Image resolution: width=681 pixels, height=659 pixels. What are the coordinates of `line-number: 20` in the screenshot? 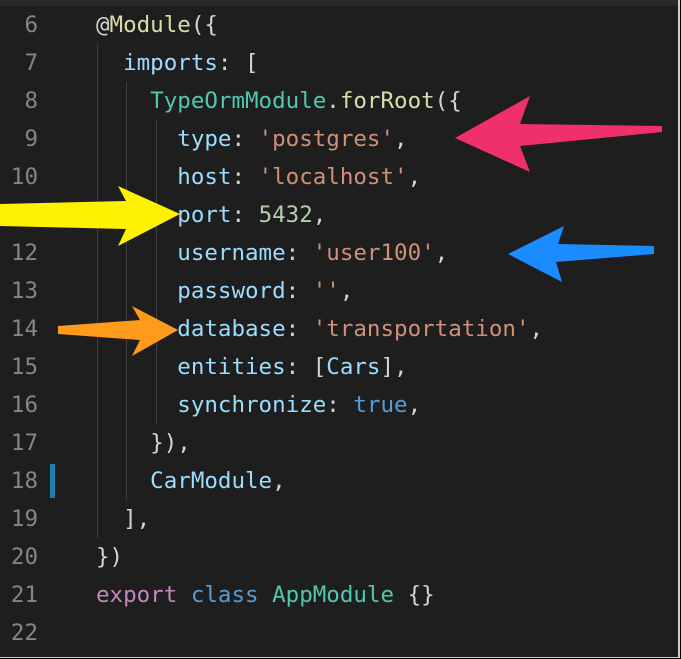 It's located at (24, 557).